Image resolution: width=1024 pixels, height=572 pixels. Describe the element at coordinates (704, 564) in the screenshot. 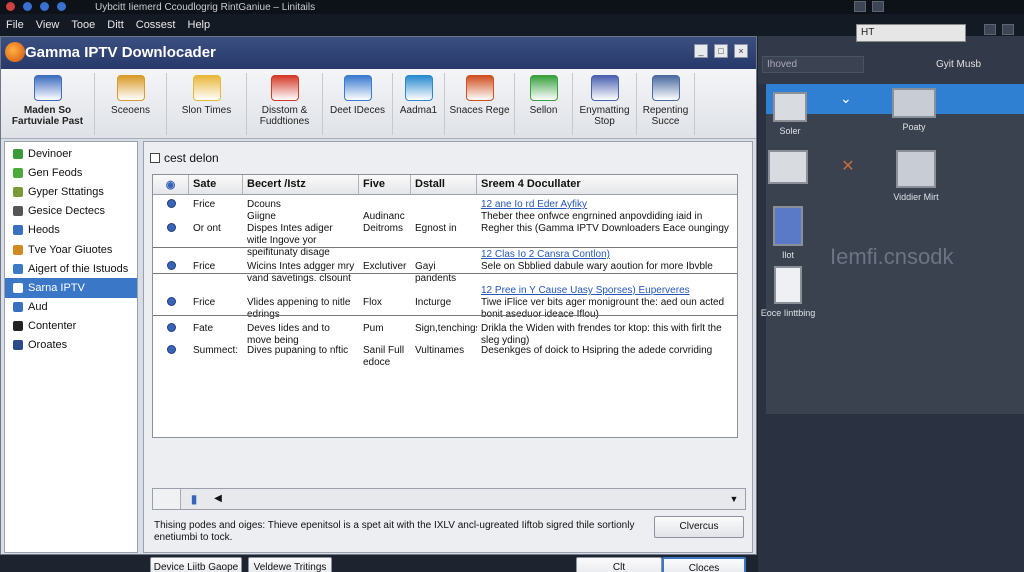

I see `close-button: Cloces` at that location.